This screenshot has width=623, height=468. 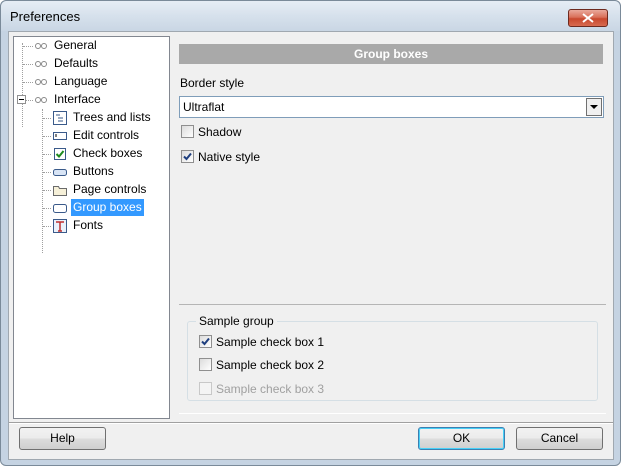 I want to click on edit-box-icon, so click(x=60, y=136).